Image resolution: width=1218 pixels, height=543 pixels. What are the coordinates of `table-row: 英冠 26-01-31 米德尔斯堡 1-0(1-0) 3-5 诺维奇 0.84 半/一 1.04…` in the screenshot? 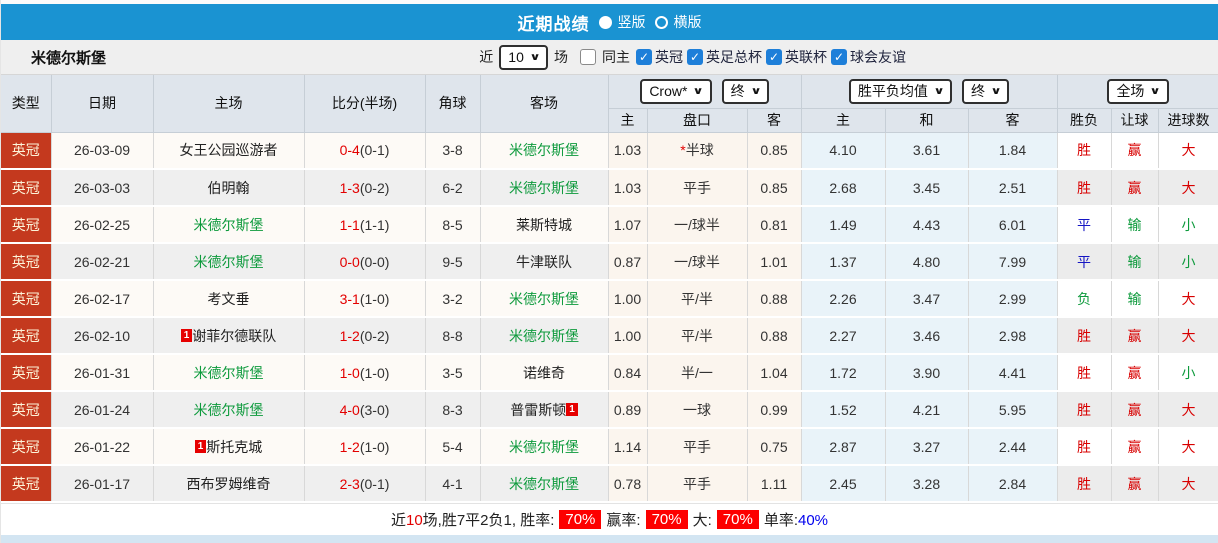 It's located at (609, 373).